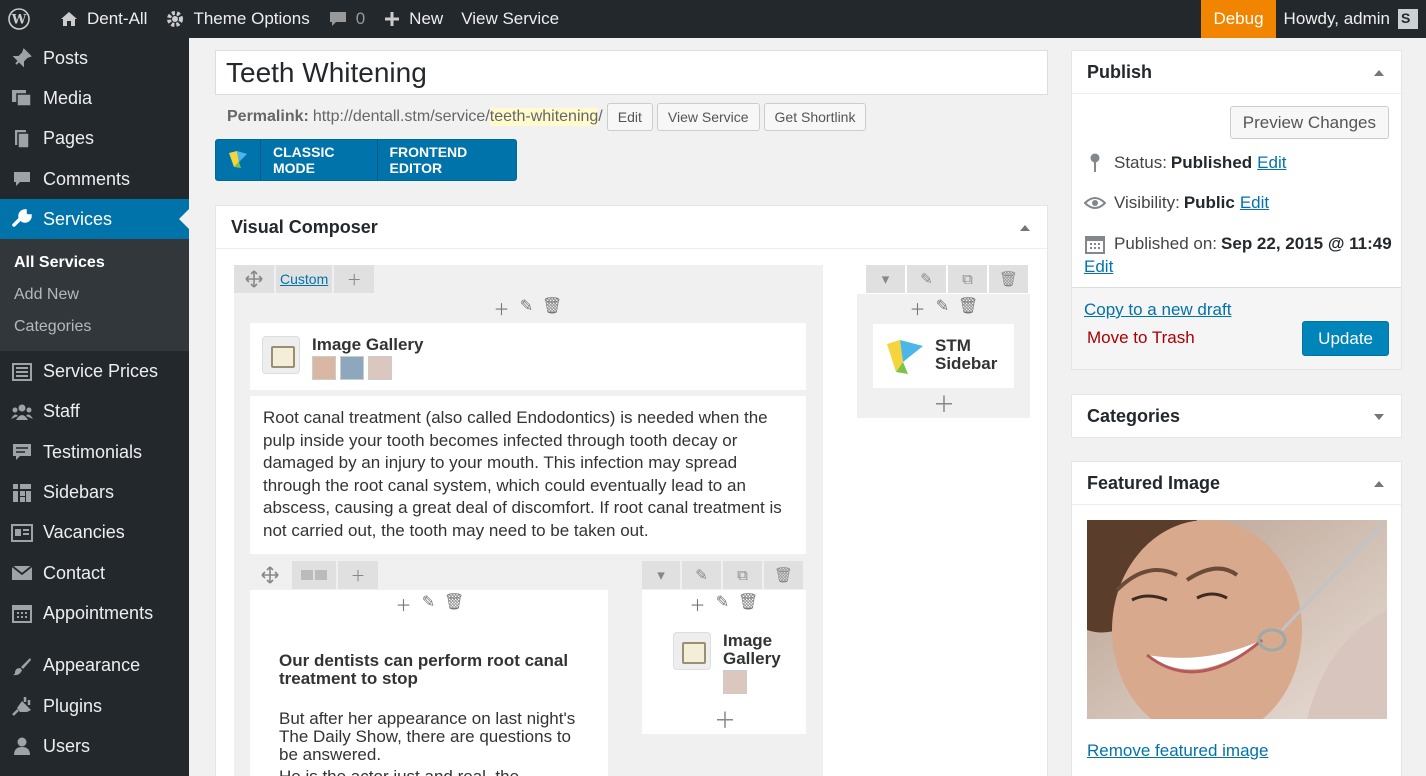 The width and height of the screenshot is (1426, 776). What do you see at coordinates (94, 98) in the screenshot?
I see `menu-item-media: Media` at bounding box center [94, 98].